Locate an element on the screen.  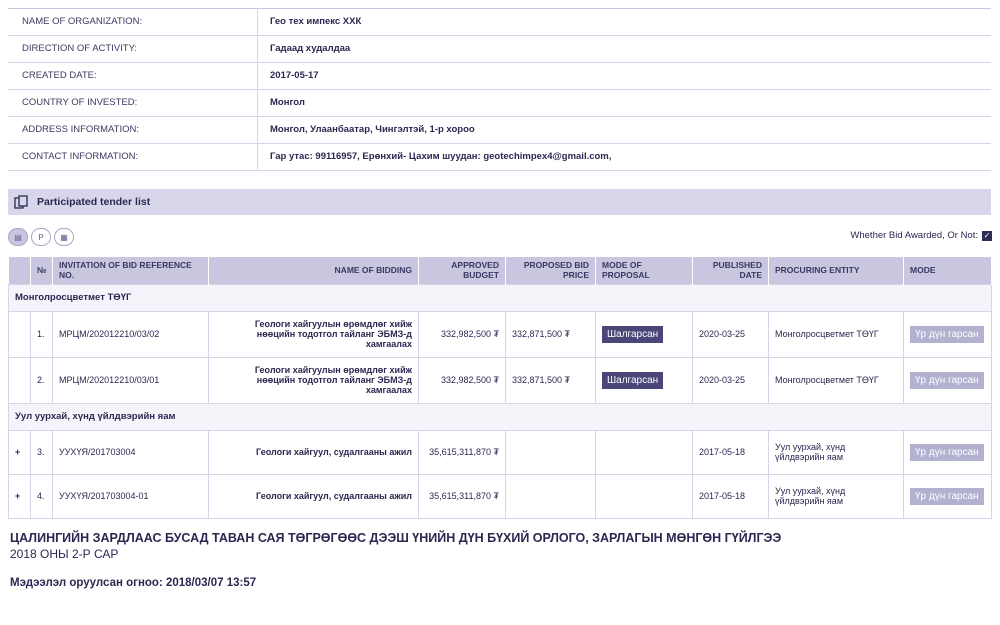
org-info-label: COUNTRY OF INVESTED: is located at coordinates (133, 103).